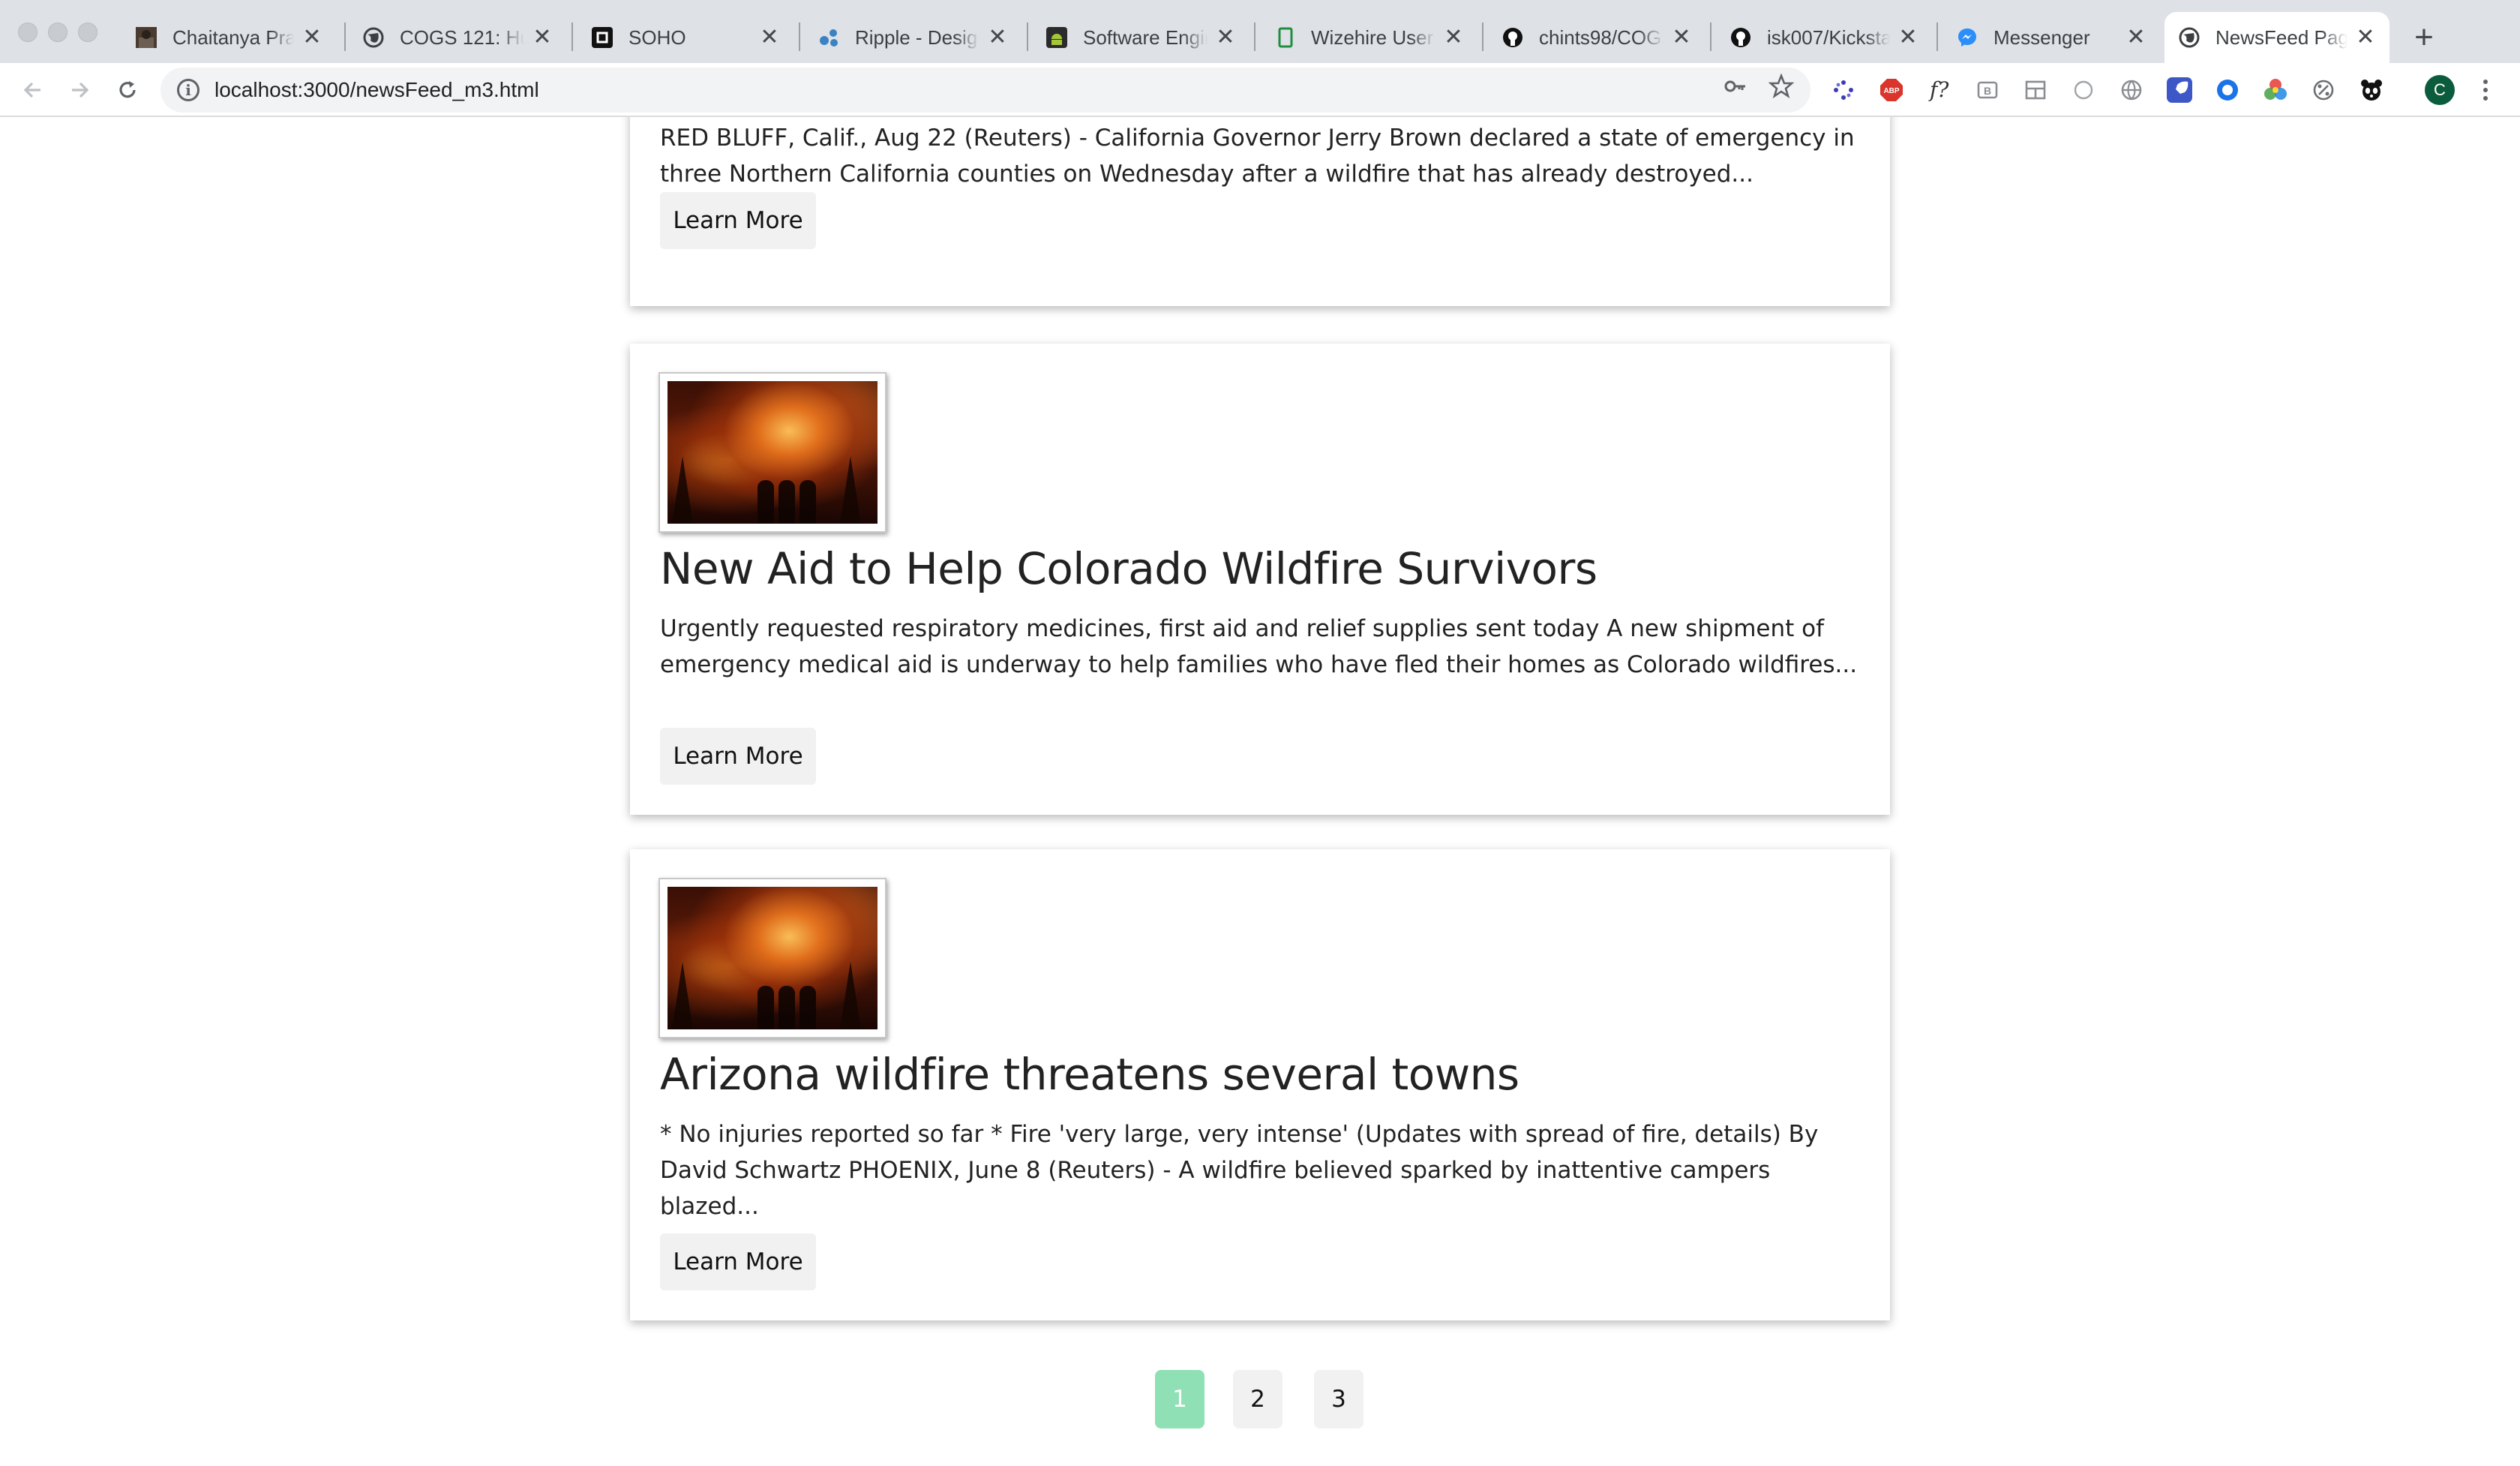 This screenshot has height=1466, width=2520. What do you see at coordinates (657, 37) in the screenshot?
I see `tab-title: SOHO` at bounding box center [657, 37].